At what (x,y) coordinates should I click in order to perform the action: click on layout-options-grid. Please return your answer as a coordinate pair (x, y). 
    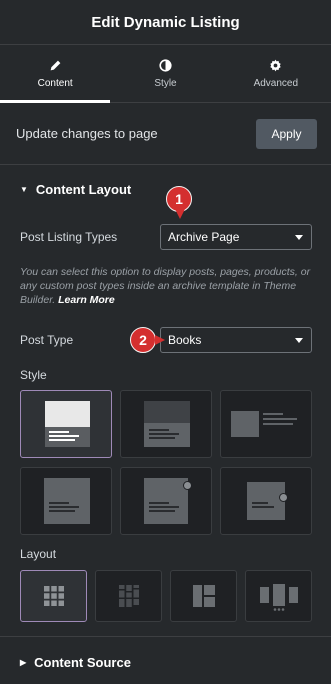
    Looking at the image, I should click on (166, 596).